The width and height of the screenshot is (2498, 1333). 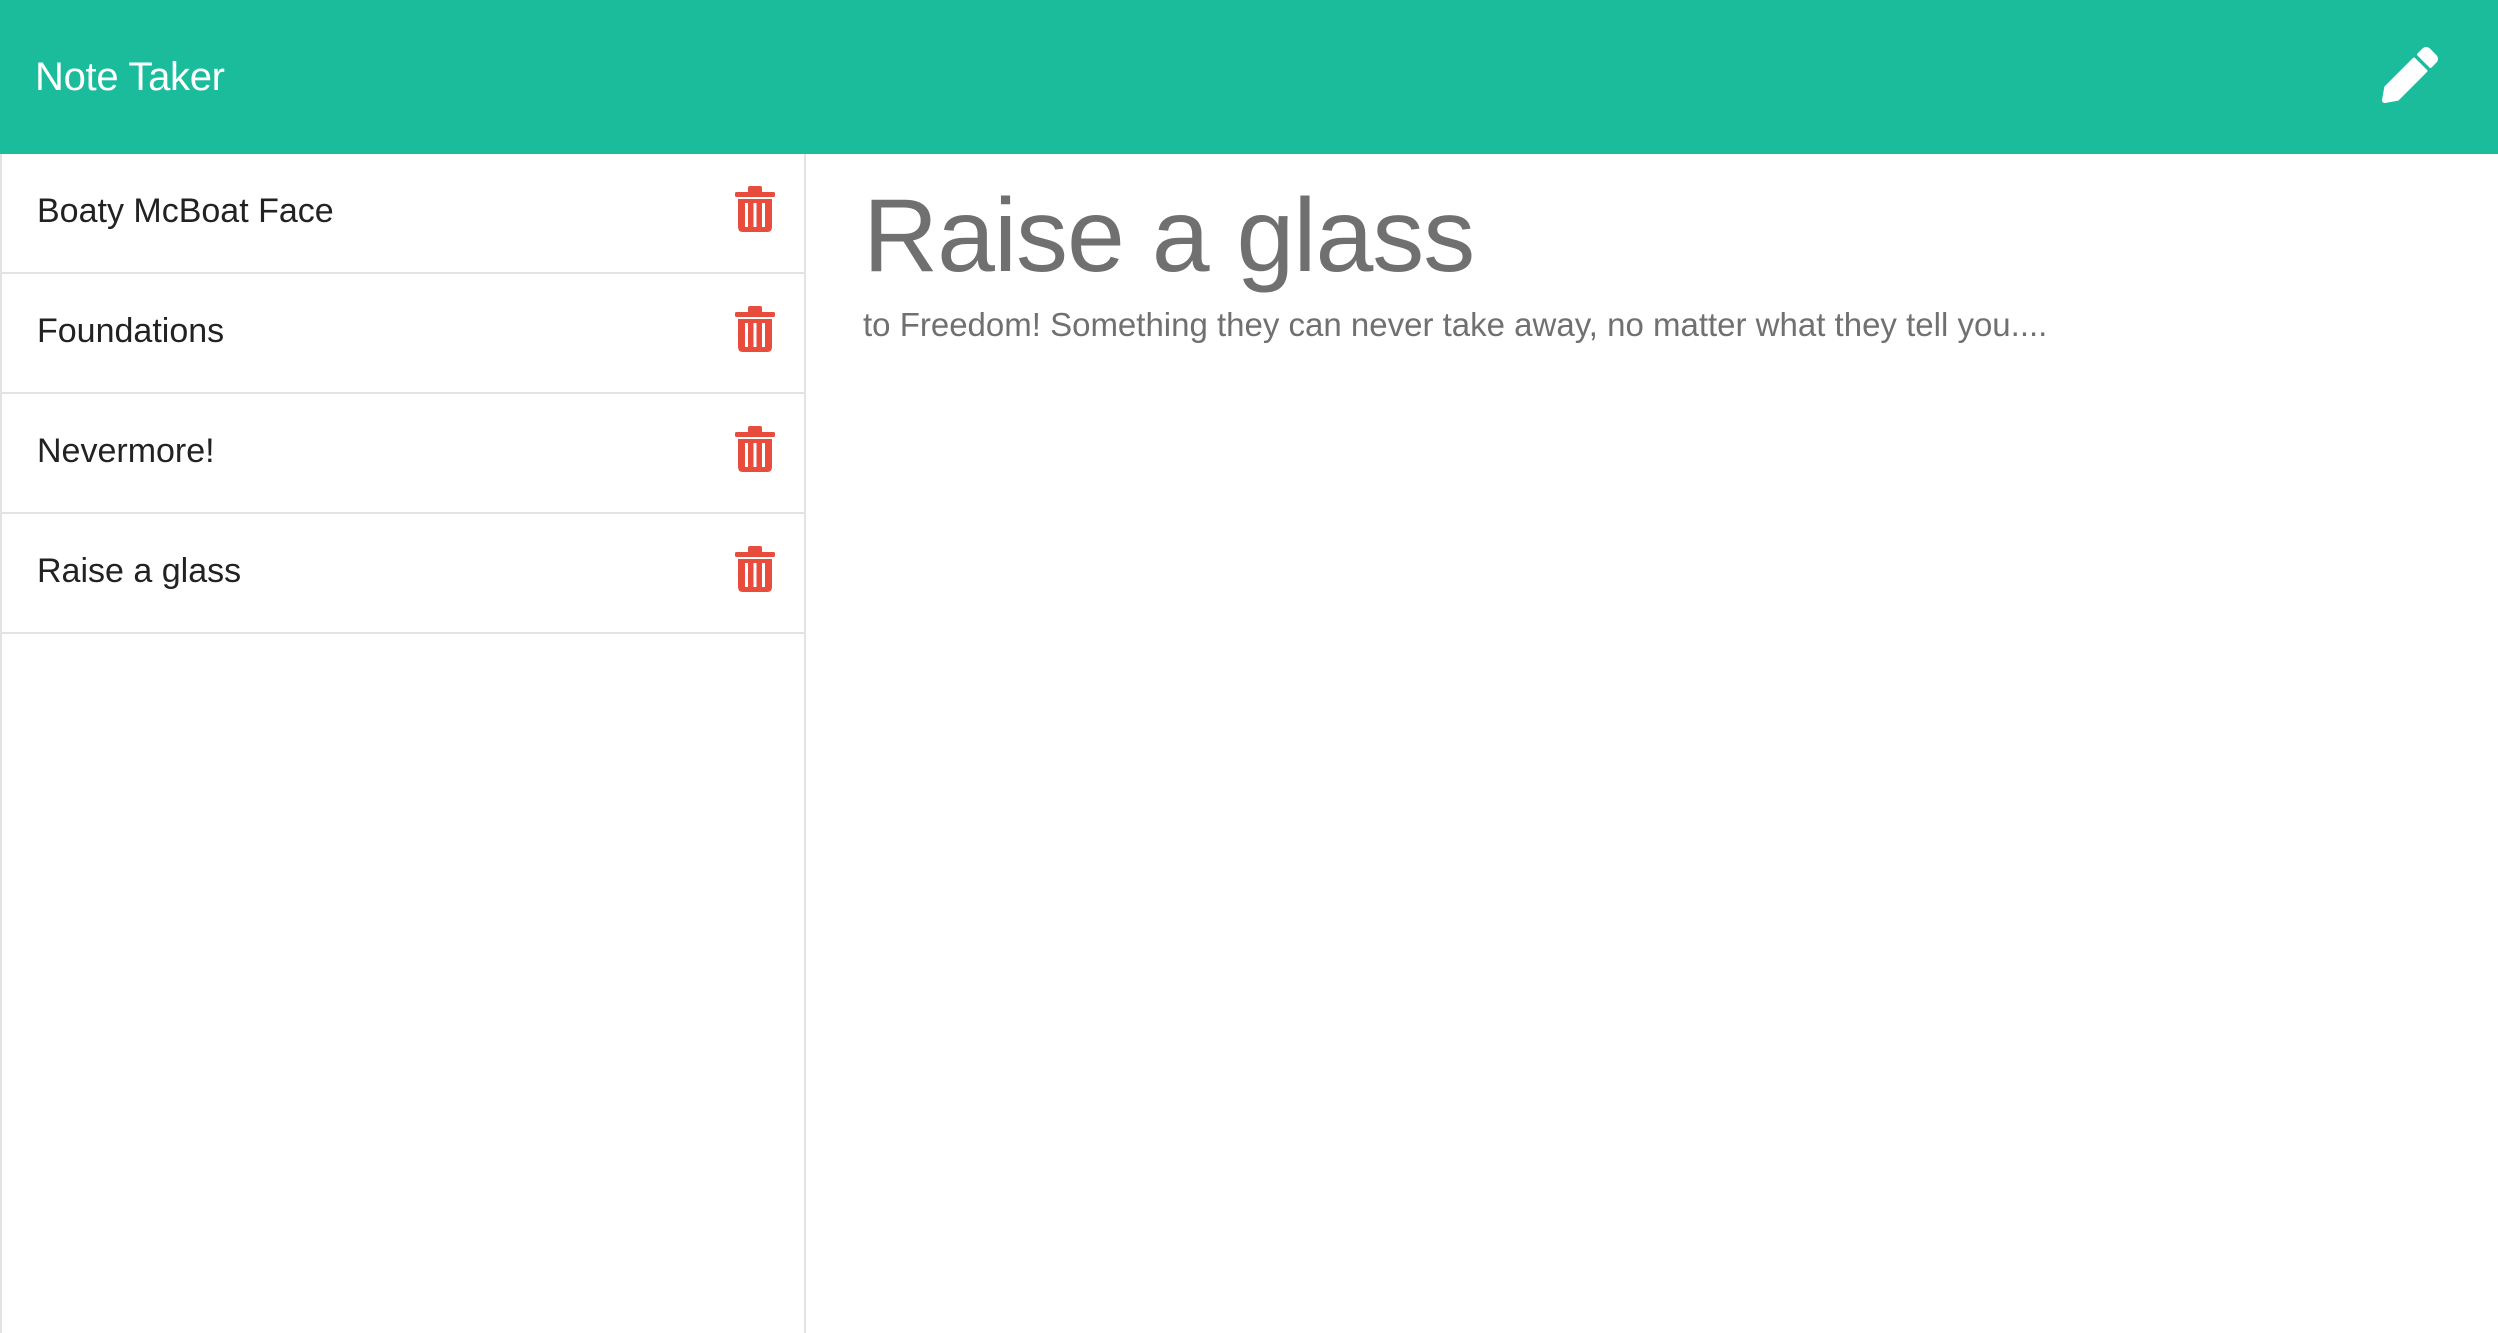 What do you see at coordinates (126, 451) in the screenshot?
I see `note-list-item-title: Nevermore!` at bounding box center [126, 451].